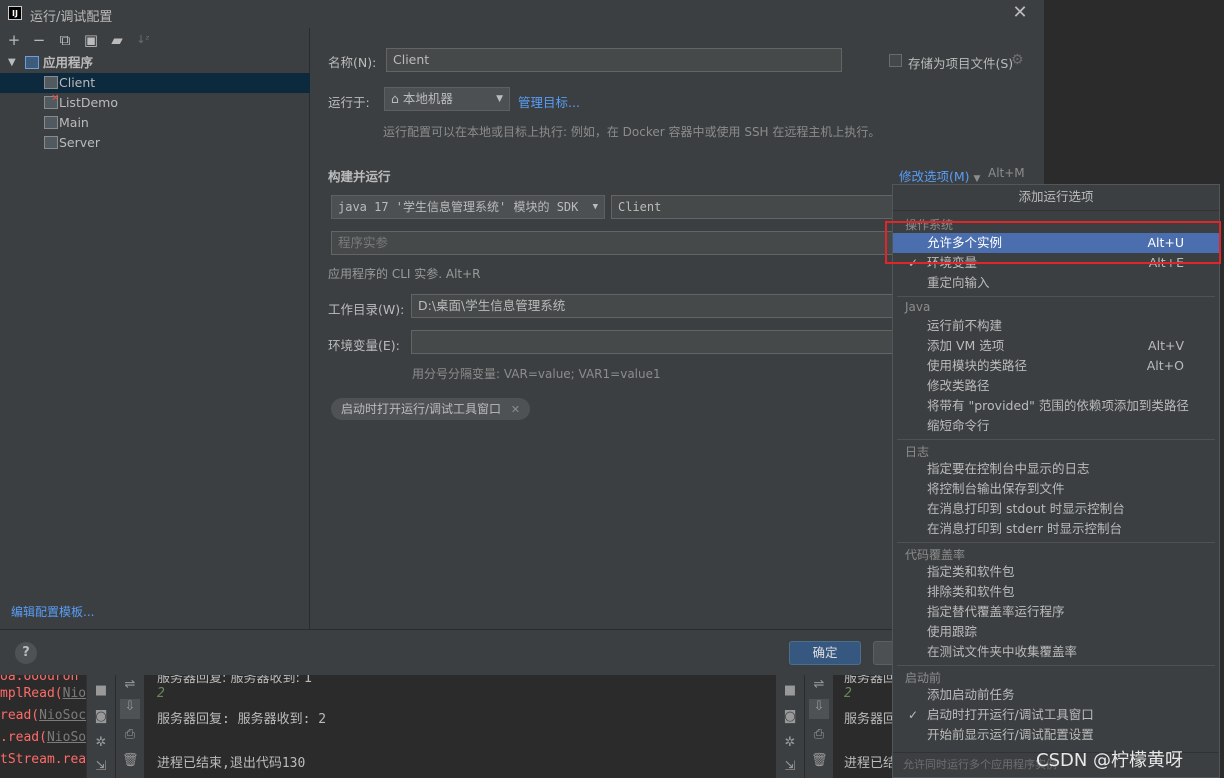 The width and height of the screenshot is (1224, 778). I want to click on sdk-dropdown: java 17 '学生信息管理系统' 模块的 SDK ▼, so click(468, 207).